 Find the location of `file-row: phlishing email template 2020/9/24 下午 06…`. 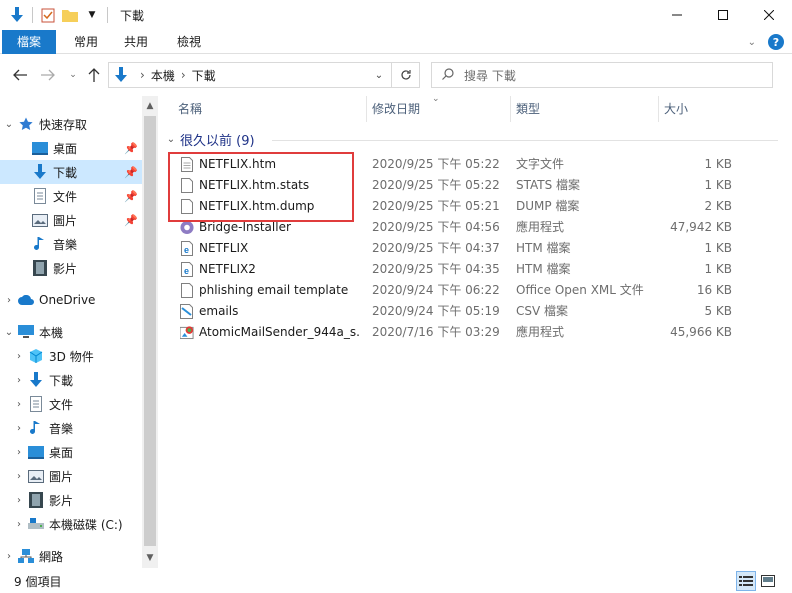

file-row: phlishing email template 2020/9/24 下午 06… is located at coordinates (459, 290).